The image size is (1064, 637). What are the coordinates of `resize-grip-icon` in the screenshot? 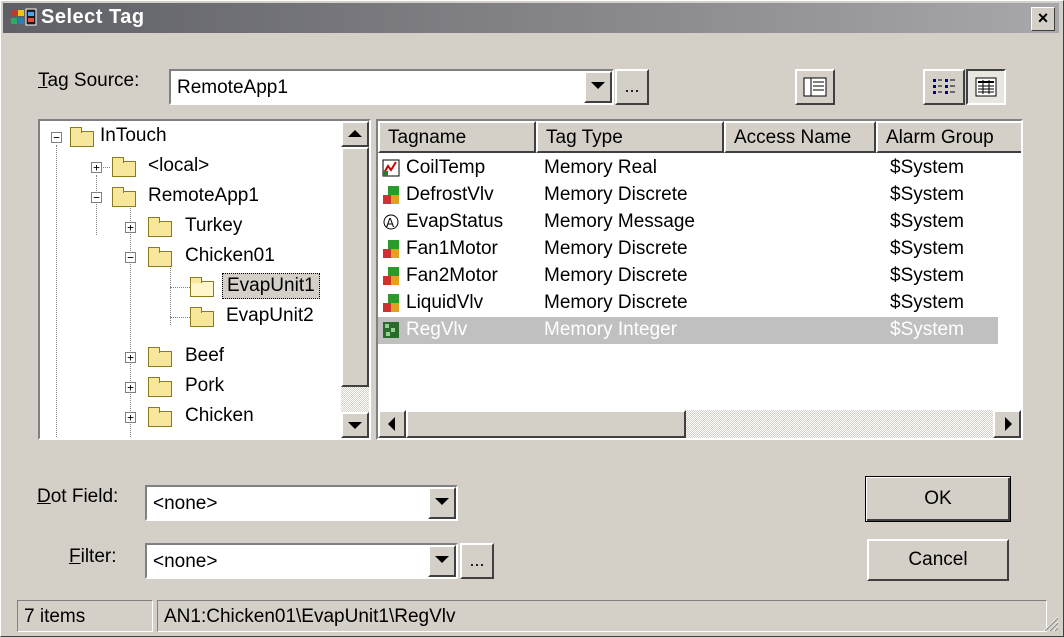 It's located at (1050, 623).